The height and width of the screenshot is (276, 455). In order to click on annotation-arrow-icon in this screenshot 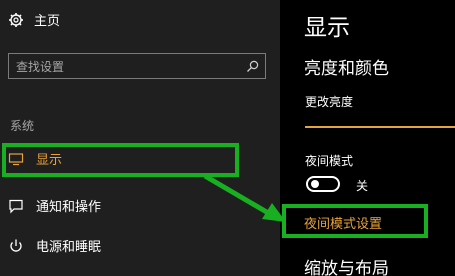, I will do `click(244, 197)`.